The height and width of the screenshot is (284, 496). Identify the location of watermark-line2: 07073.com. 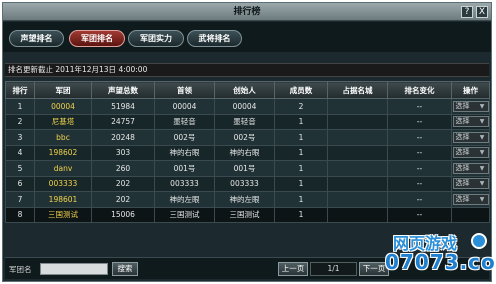
(440, 262).